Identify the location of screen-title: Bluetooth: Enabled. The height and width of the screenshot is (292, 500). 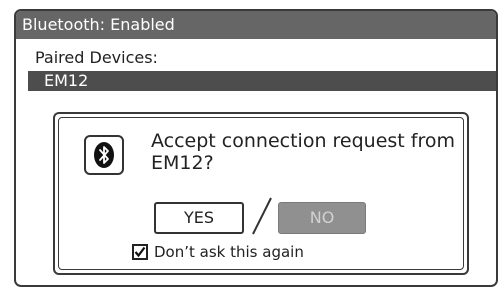
(256, 25).